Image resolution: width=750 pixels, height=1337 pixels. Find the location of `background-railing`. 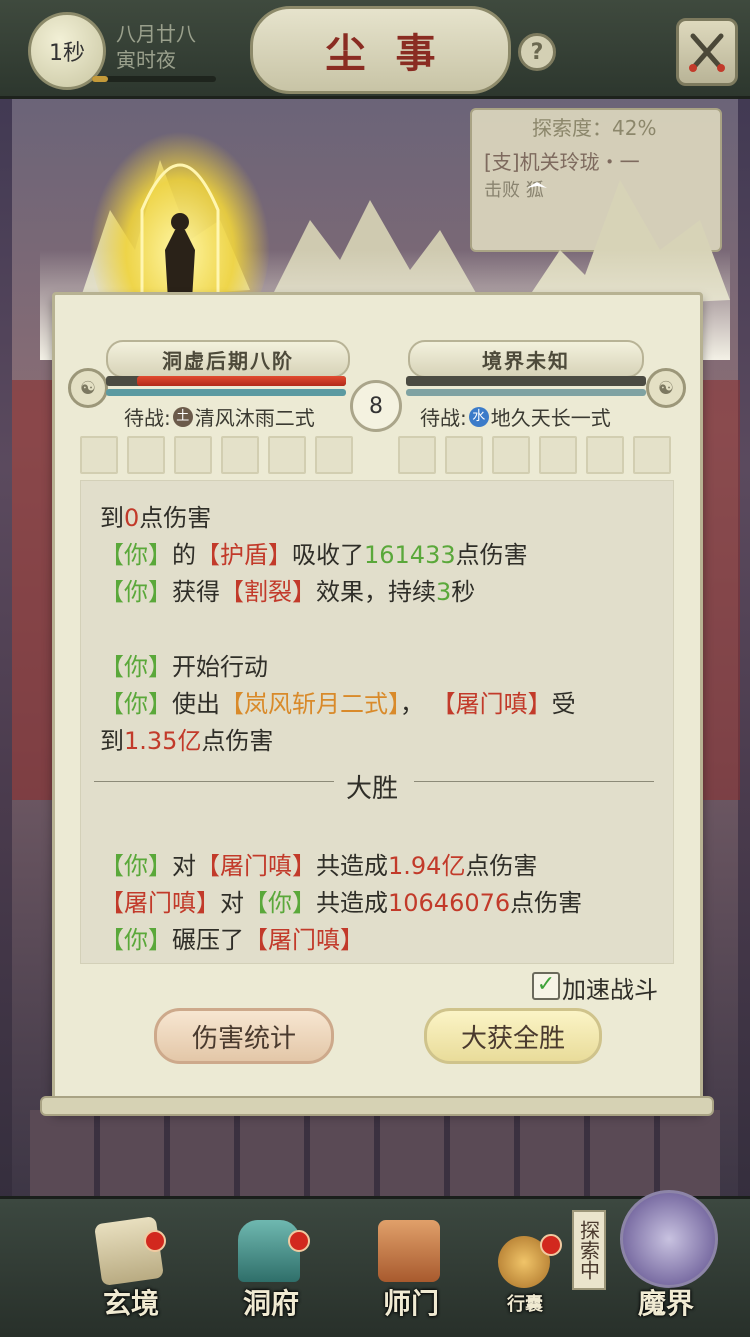

background-railing is located at coordinates (375, 1153).